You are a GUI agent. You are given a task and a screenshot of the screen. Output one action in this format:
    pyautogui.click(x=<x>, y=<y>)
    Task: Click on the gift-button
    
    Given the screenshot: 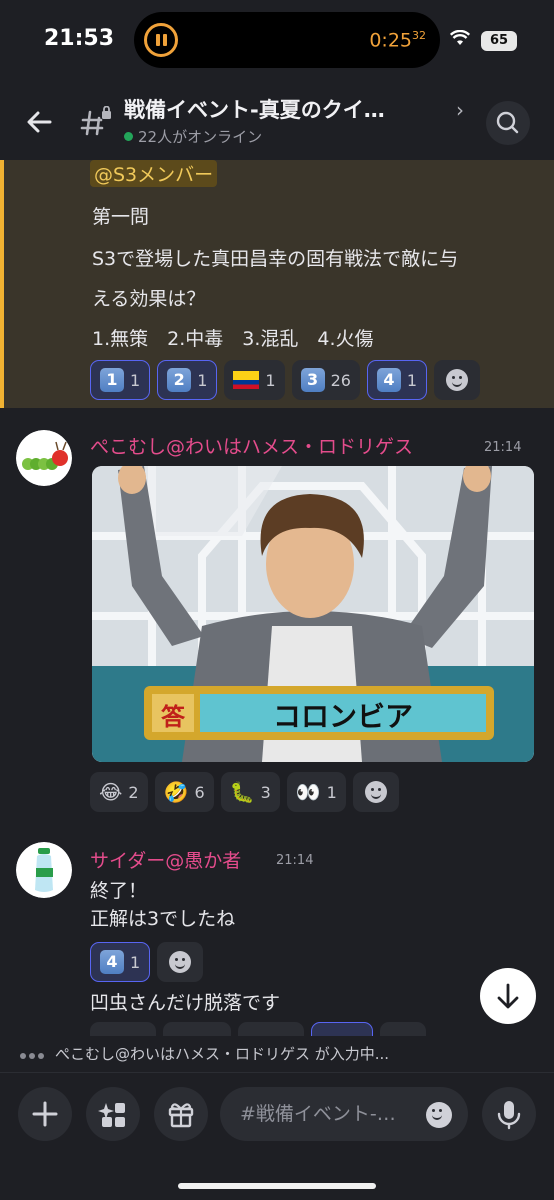 What is the action you would take?
    pyautogui.click(x=181, y=1114)
    